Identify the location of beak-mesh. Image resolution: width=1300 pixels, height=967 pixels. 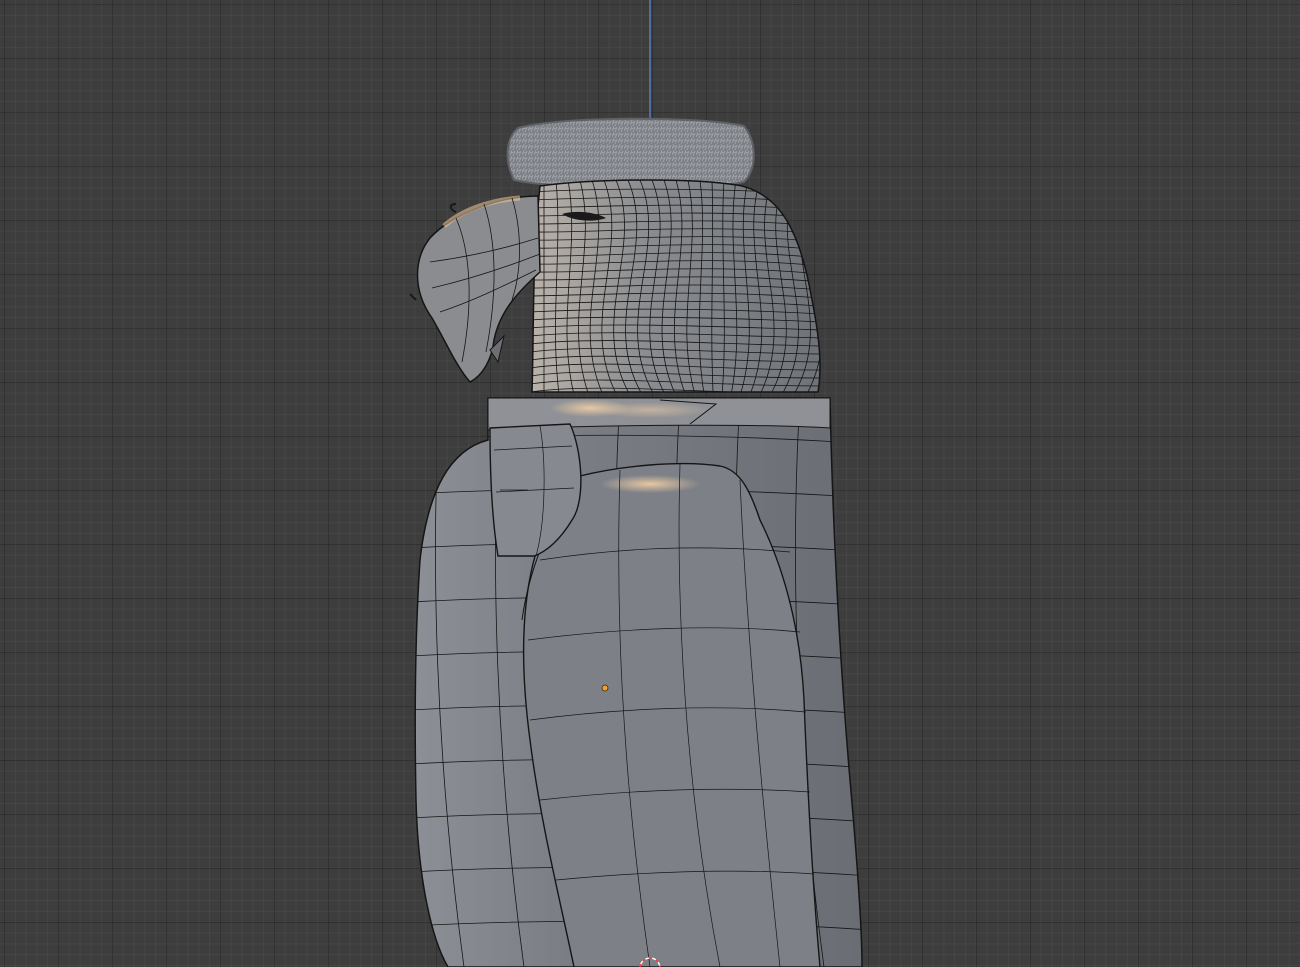
(475, 289).